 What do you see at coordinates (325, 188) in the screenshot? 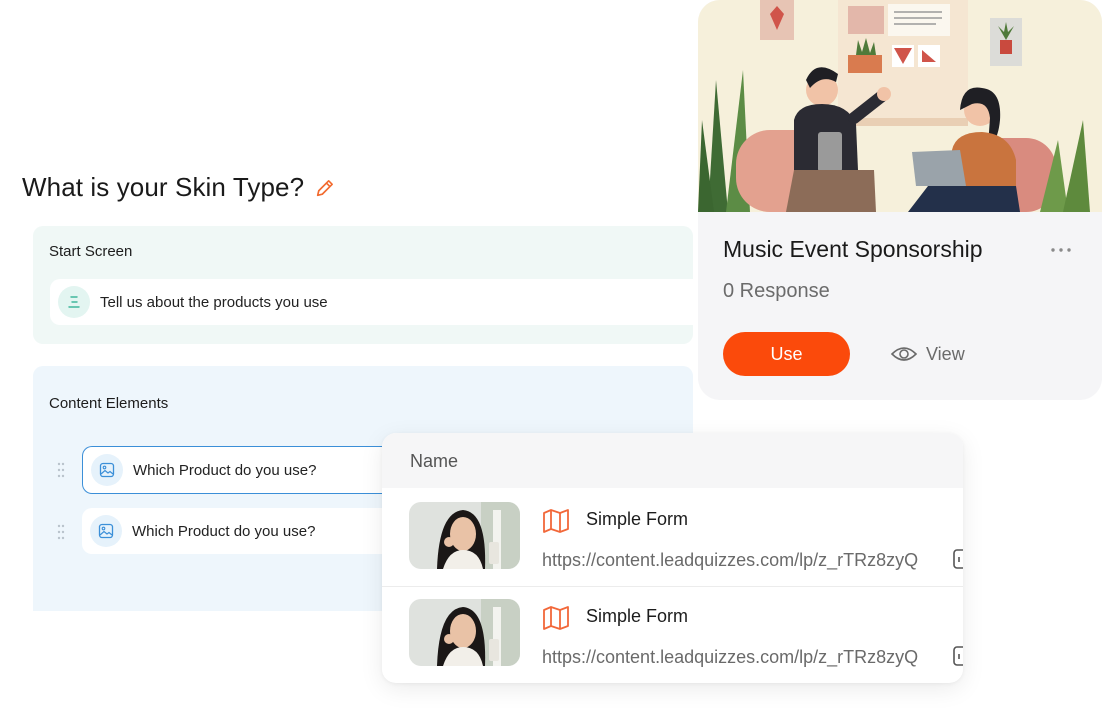
I see `pencil-icon` at bounding box center [325, 188].